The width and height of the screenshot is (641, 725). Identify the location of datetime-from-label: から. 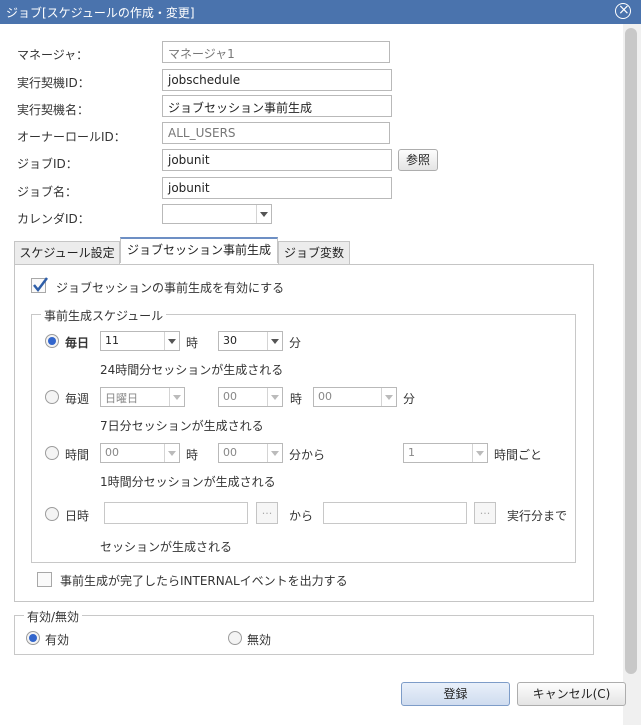
(301, 516).